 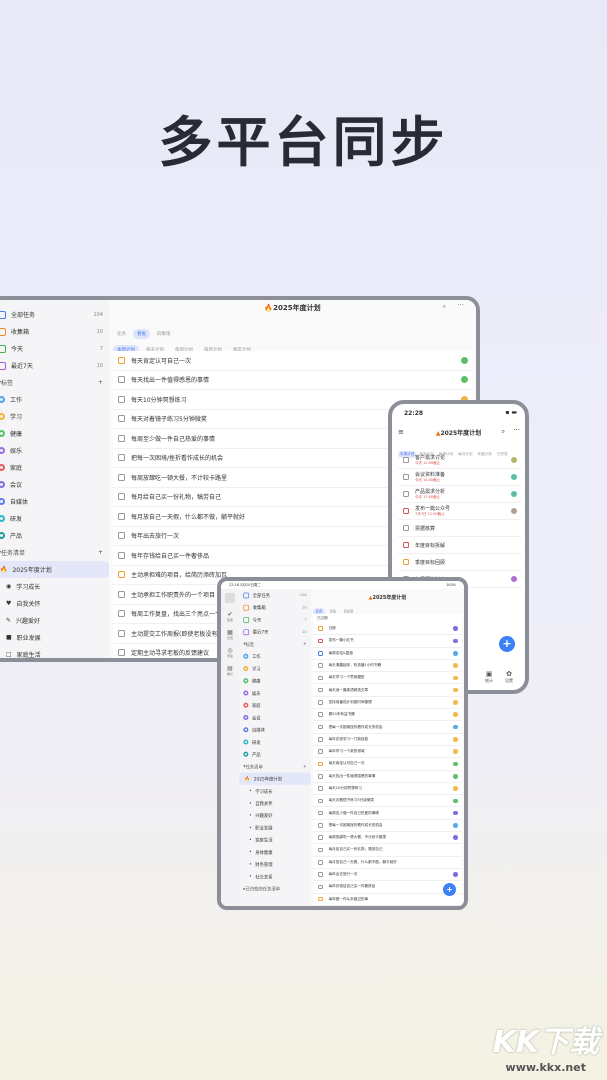 I want to click on task-list-item: ■ 职业发展, so click(x=54, y=637).